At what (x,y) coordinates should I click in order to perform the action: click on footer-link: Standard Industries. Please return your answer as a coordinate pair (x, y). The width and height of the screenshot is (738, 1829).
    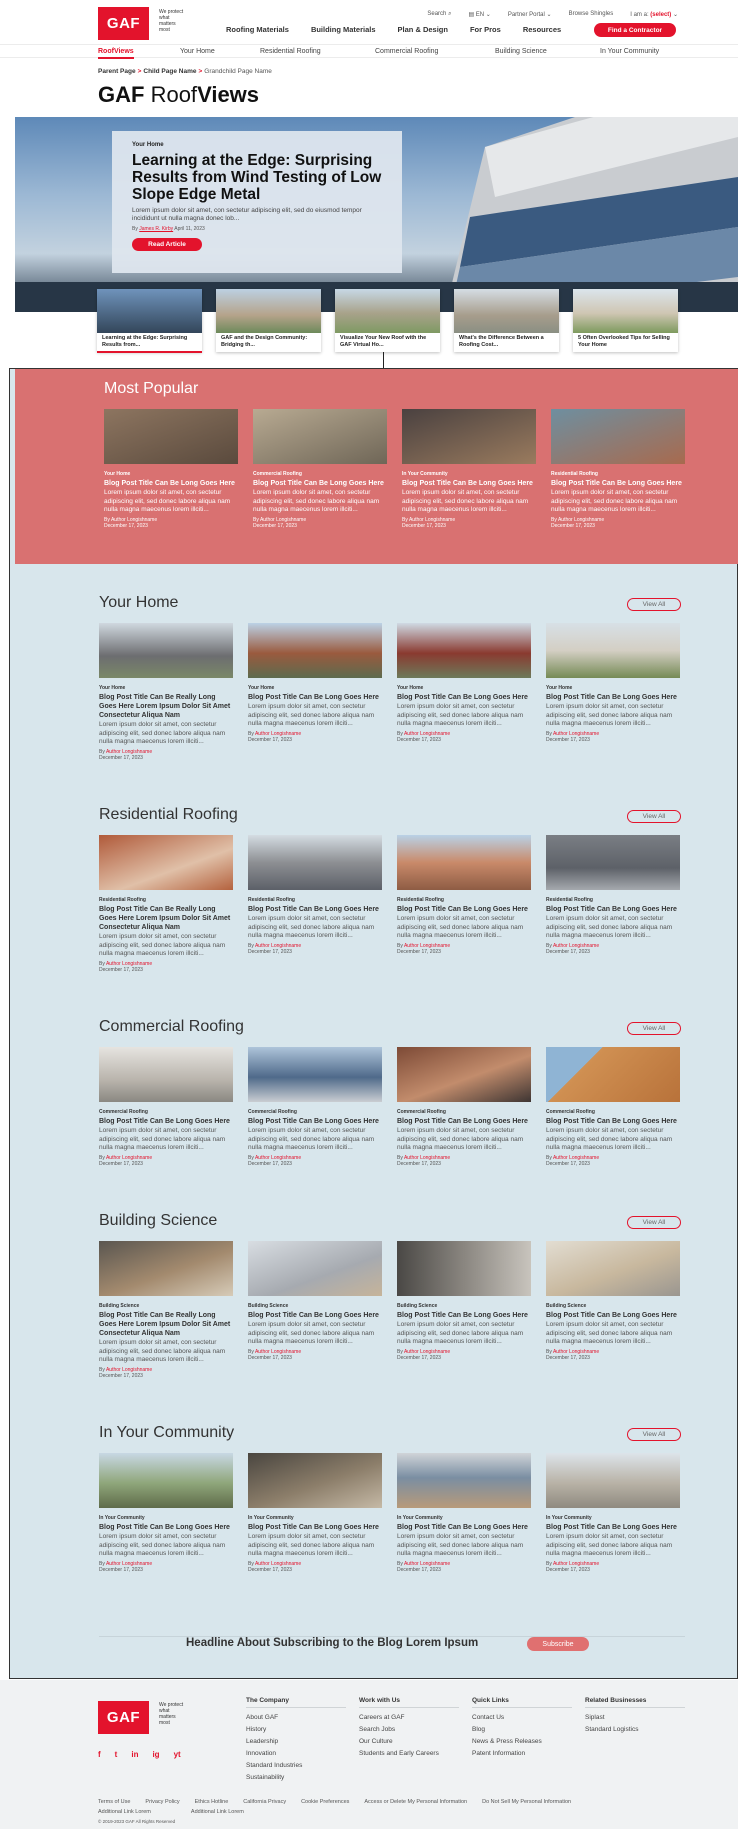
    Looking at the image, I should click on (296, 1766).